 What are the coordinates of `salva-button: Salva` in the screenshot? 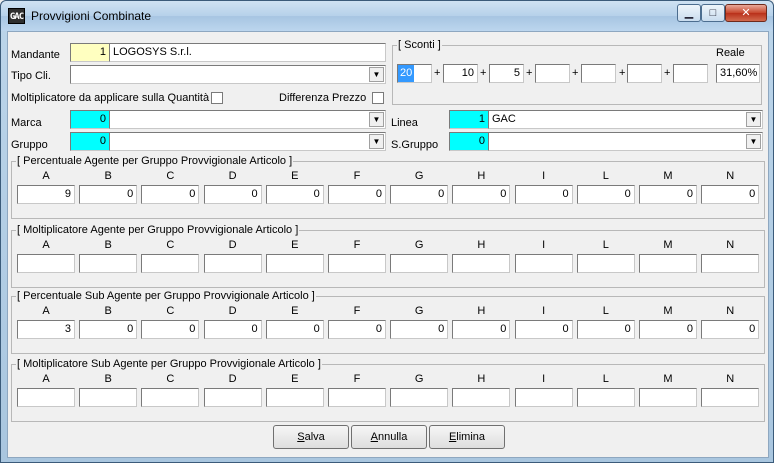 It's located at (311, 437).